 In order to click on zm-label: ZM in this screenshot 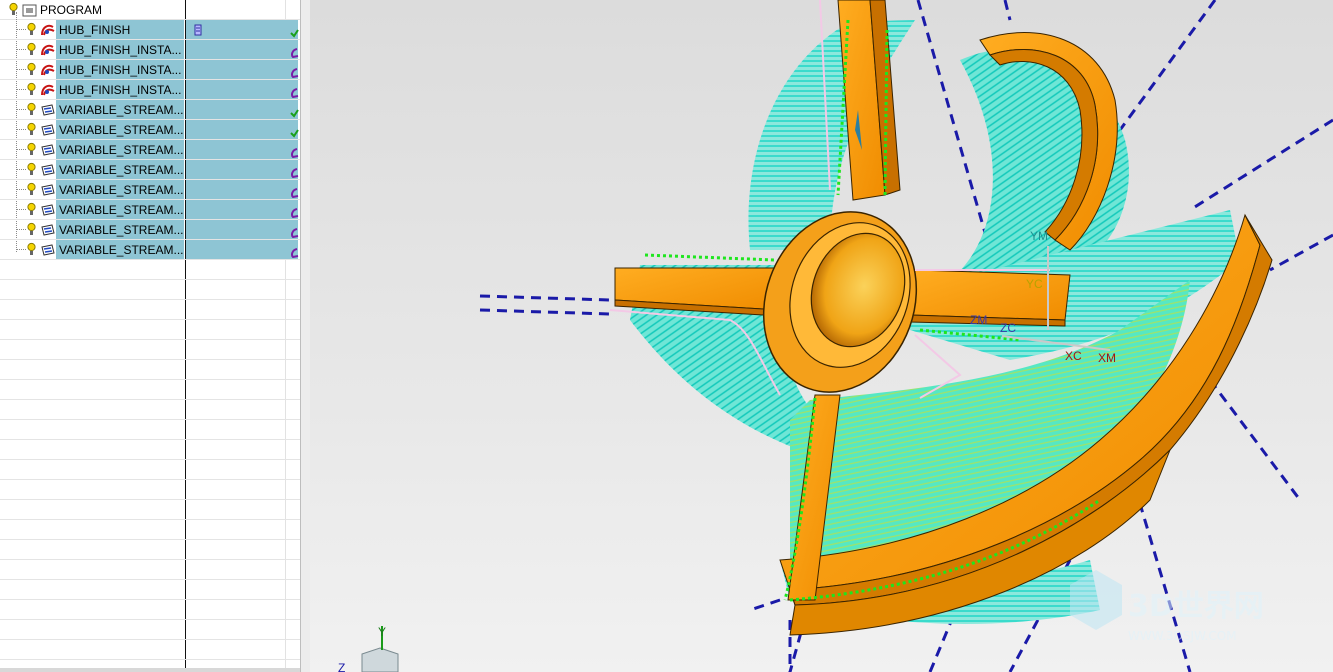, I will do `click(978, 320)`.